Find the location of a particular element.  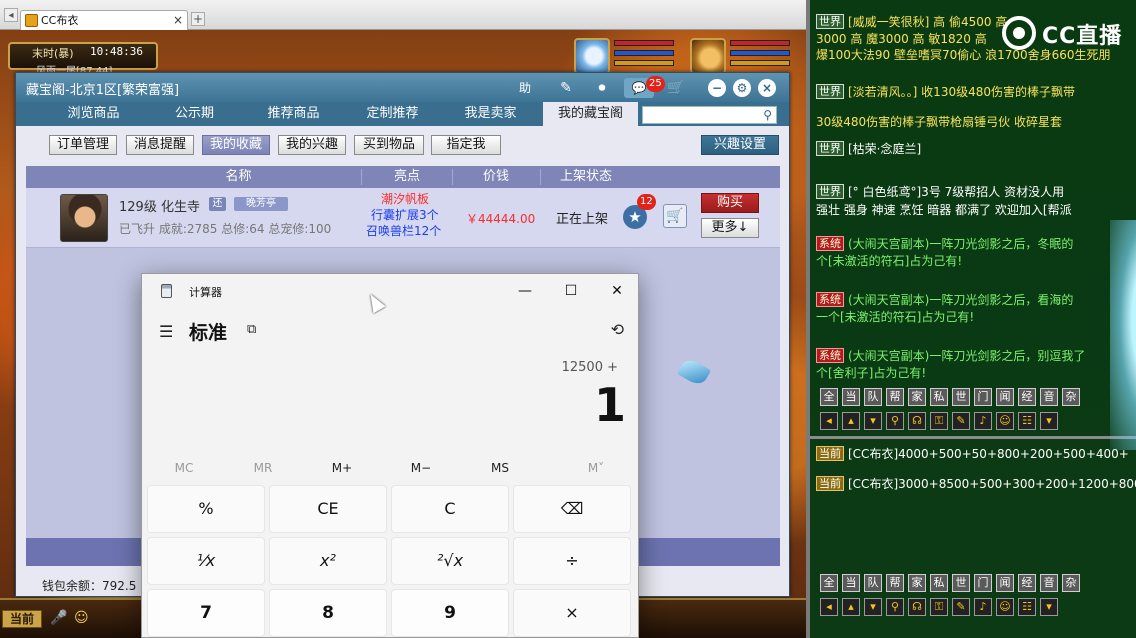

help-button: 助 is located at coordinates (525, 88).